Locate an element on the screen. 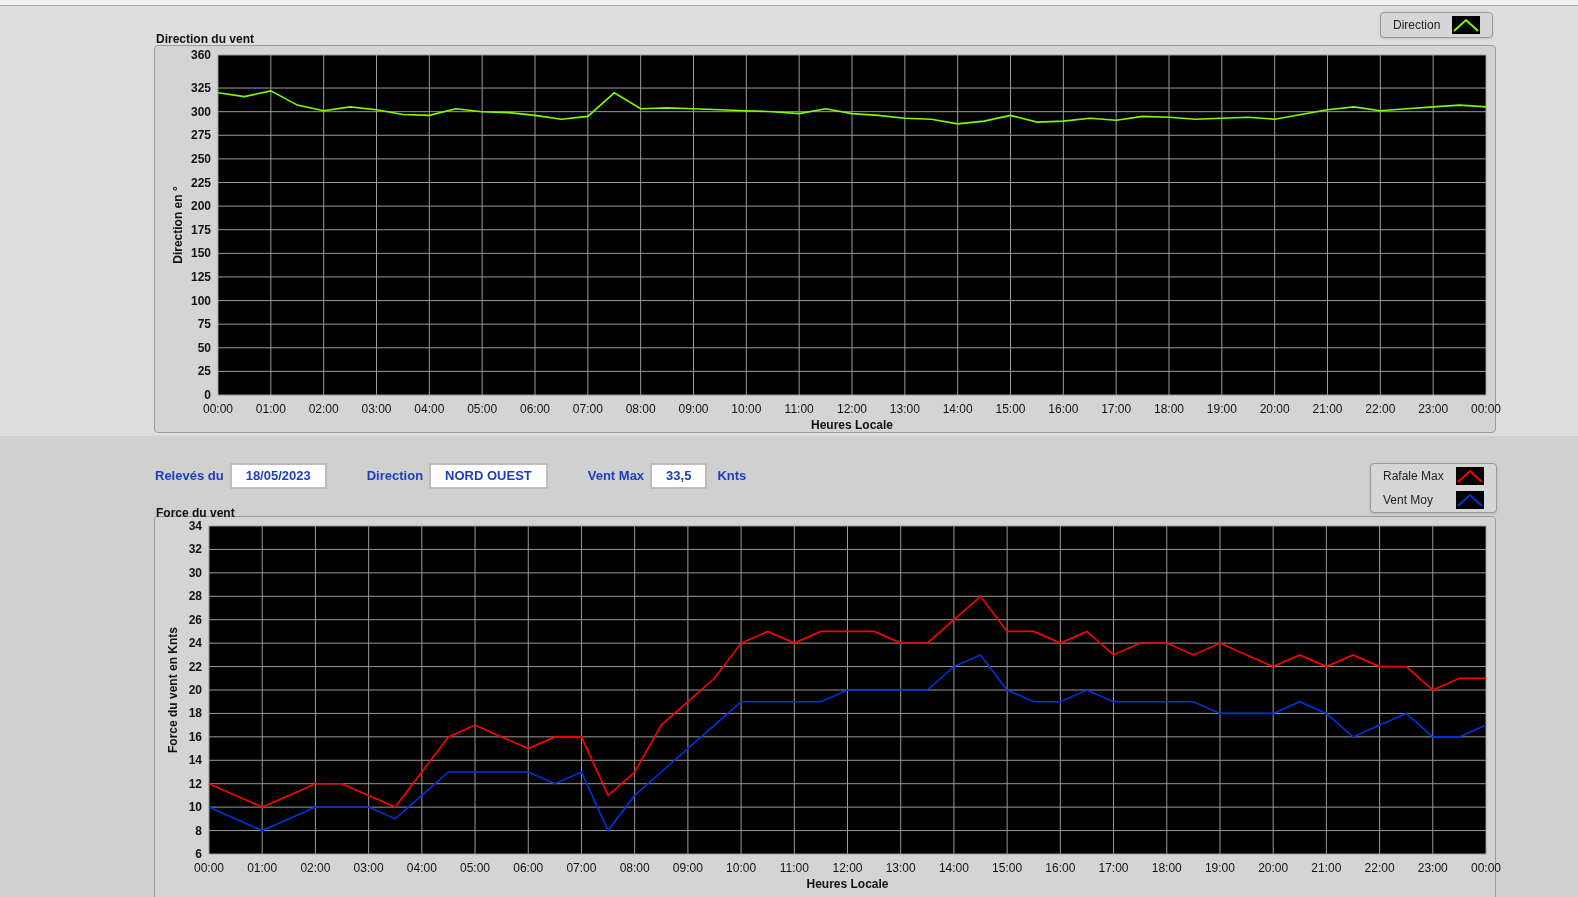 The height and width of the screenshot is (897, 1578). tick-label: 100 is located at coordinates (200, 300).